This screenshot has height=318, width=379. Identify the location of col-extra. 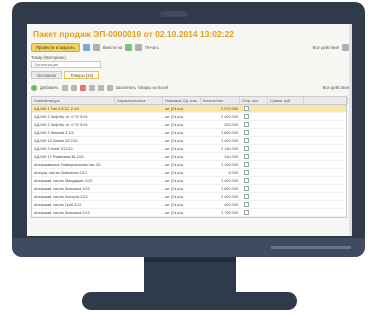
(326, 100).